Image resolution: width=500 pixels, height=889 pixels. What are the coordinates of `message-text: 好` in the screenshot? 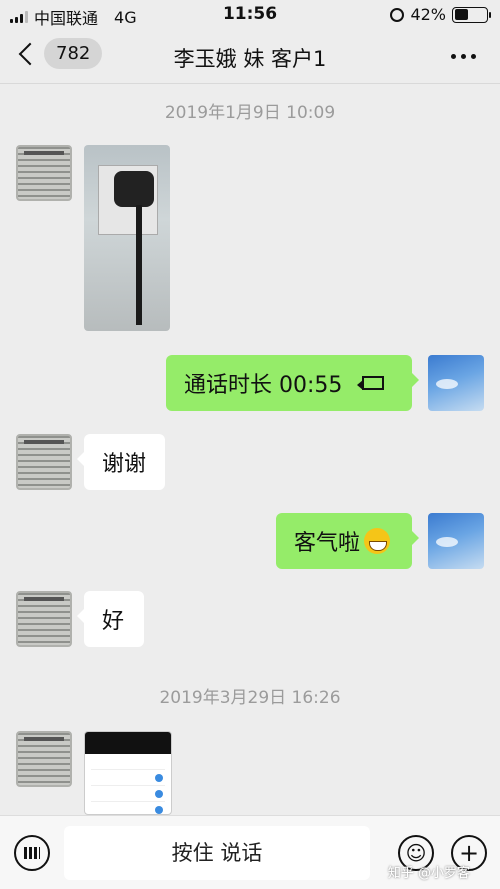 It's located at (113, 621).